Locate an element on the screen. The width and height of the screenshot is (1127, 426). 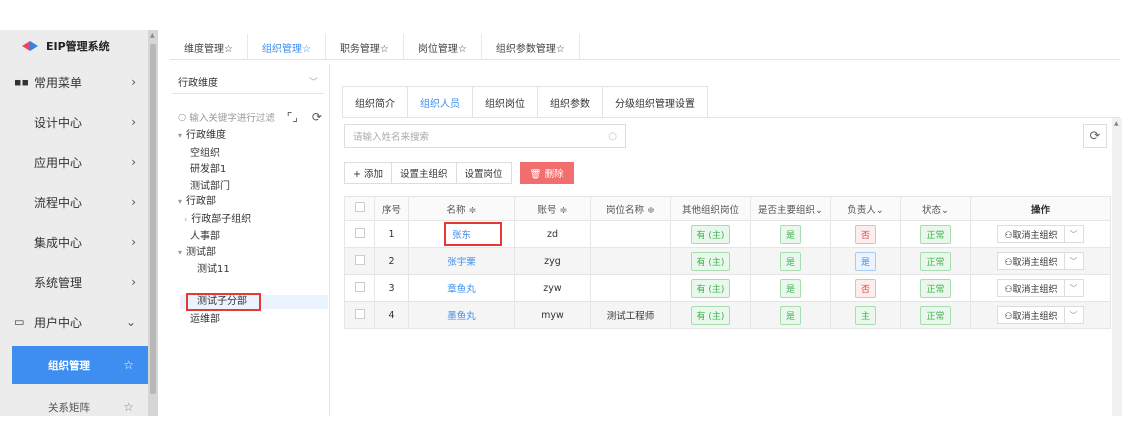
tree-node: 测试11 is located at coordinates (213, 270).